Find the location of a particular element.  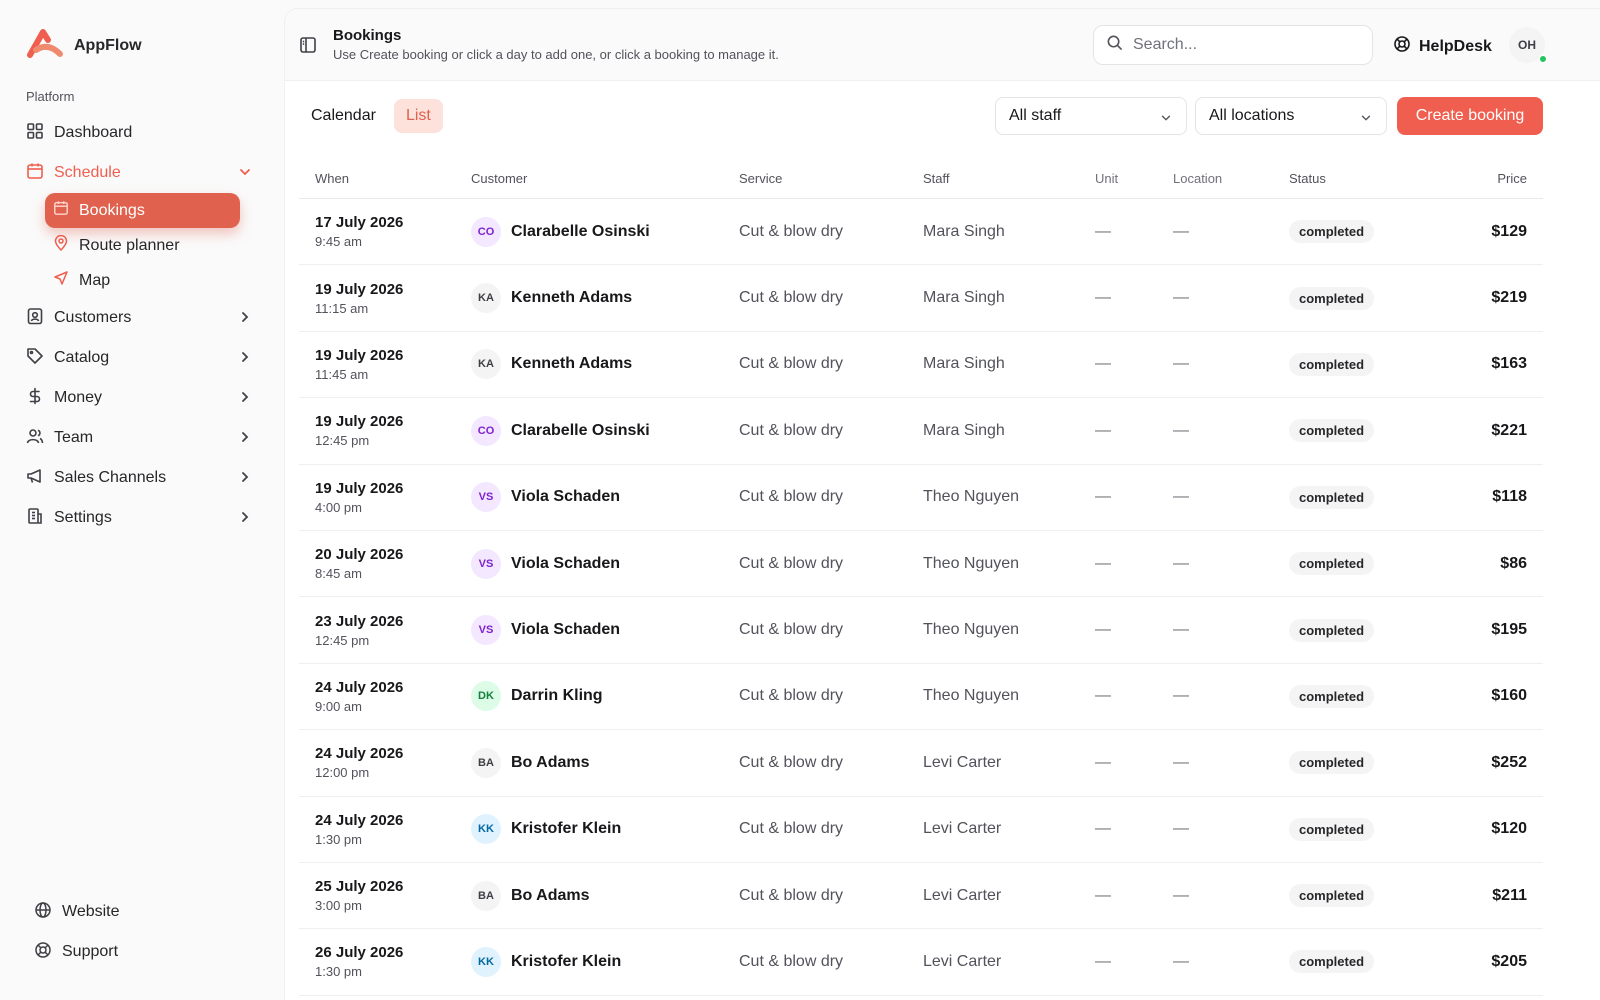

when-cell: 19 July 2026 12:45 pm is located at coordinates (385, 430).